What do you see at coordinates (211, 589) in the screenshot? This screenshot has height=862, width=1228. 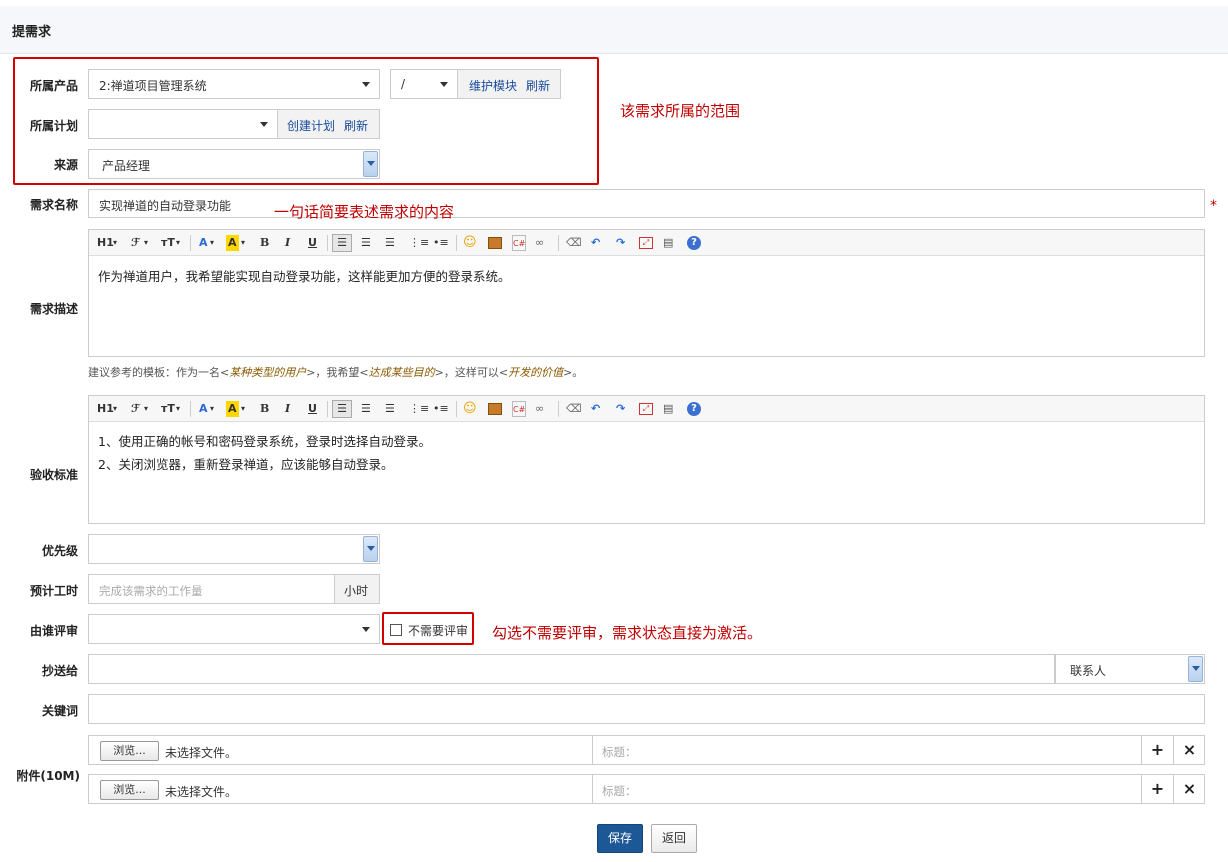 I see `estimate-input: 完成该需求的工作量` at bounding box center [211, 589].